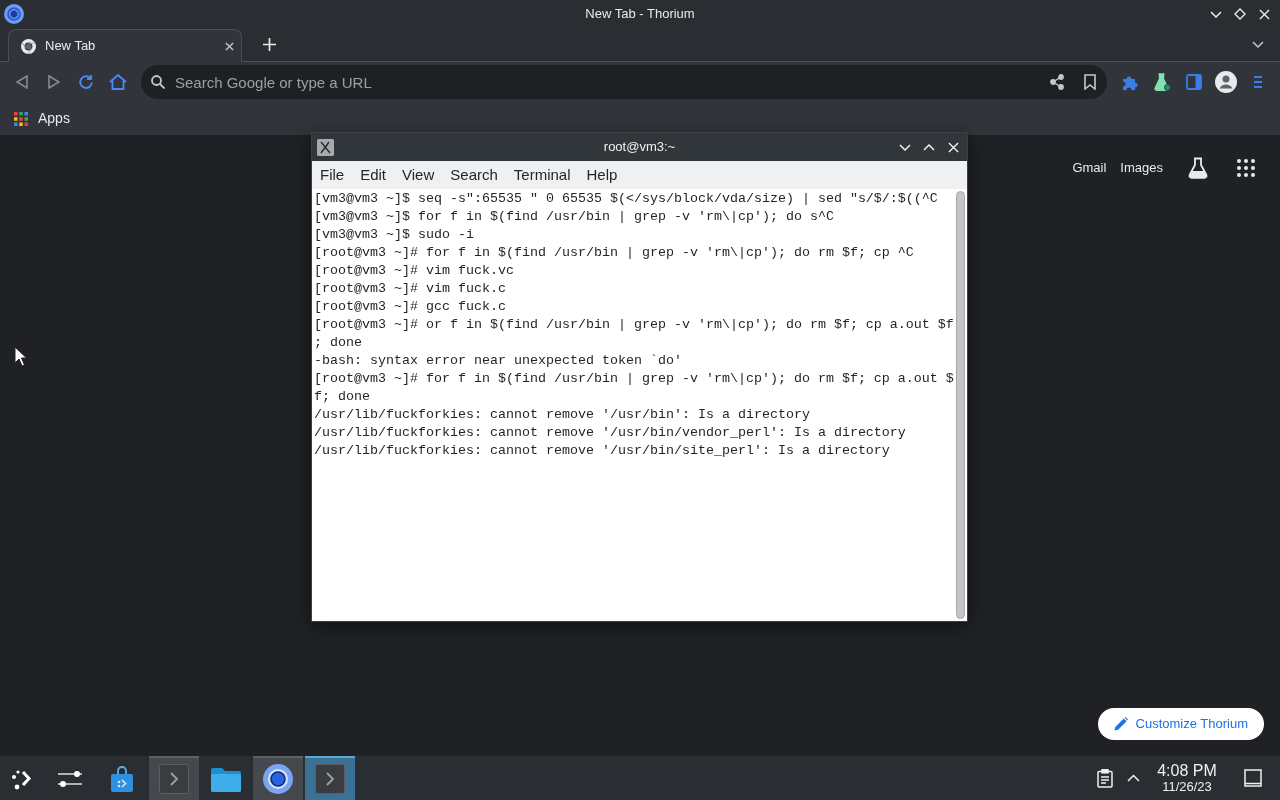 The height and width of the screenshot is (800, 1280). What do you see at coordinates (929, 147) in the screenshot?
I see `chevron-up-icon` at bounding box center [929, 147].